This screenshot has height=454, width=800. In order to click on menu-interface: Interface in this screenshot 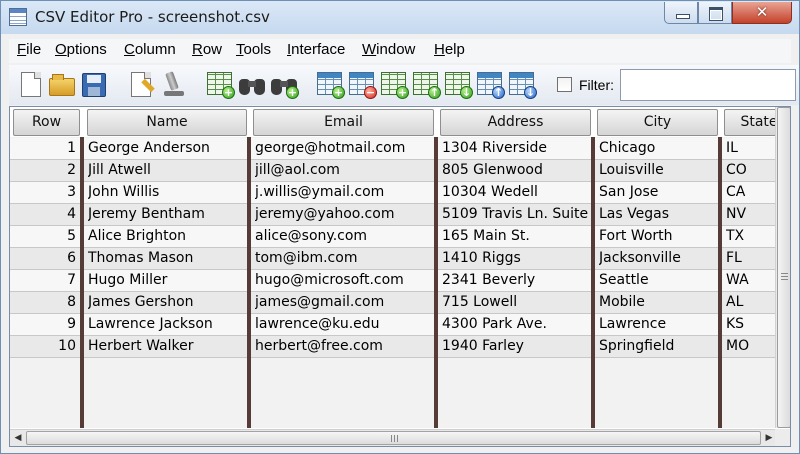, I will do `click(316, 49)`.